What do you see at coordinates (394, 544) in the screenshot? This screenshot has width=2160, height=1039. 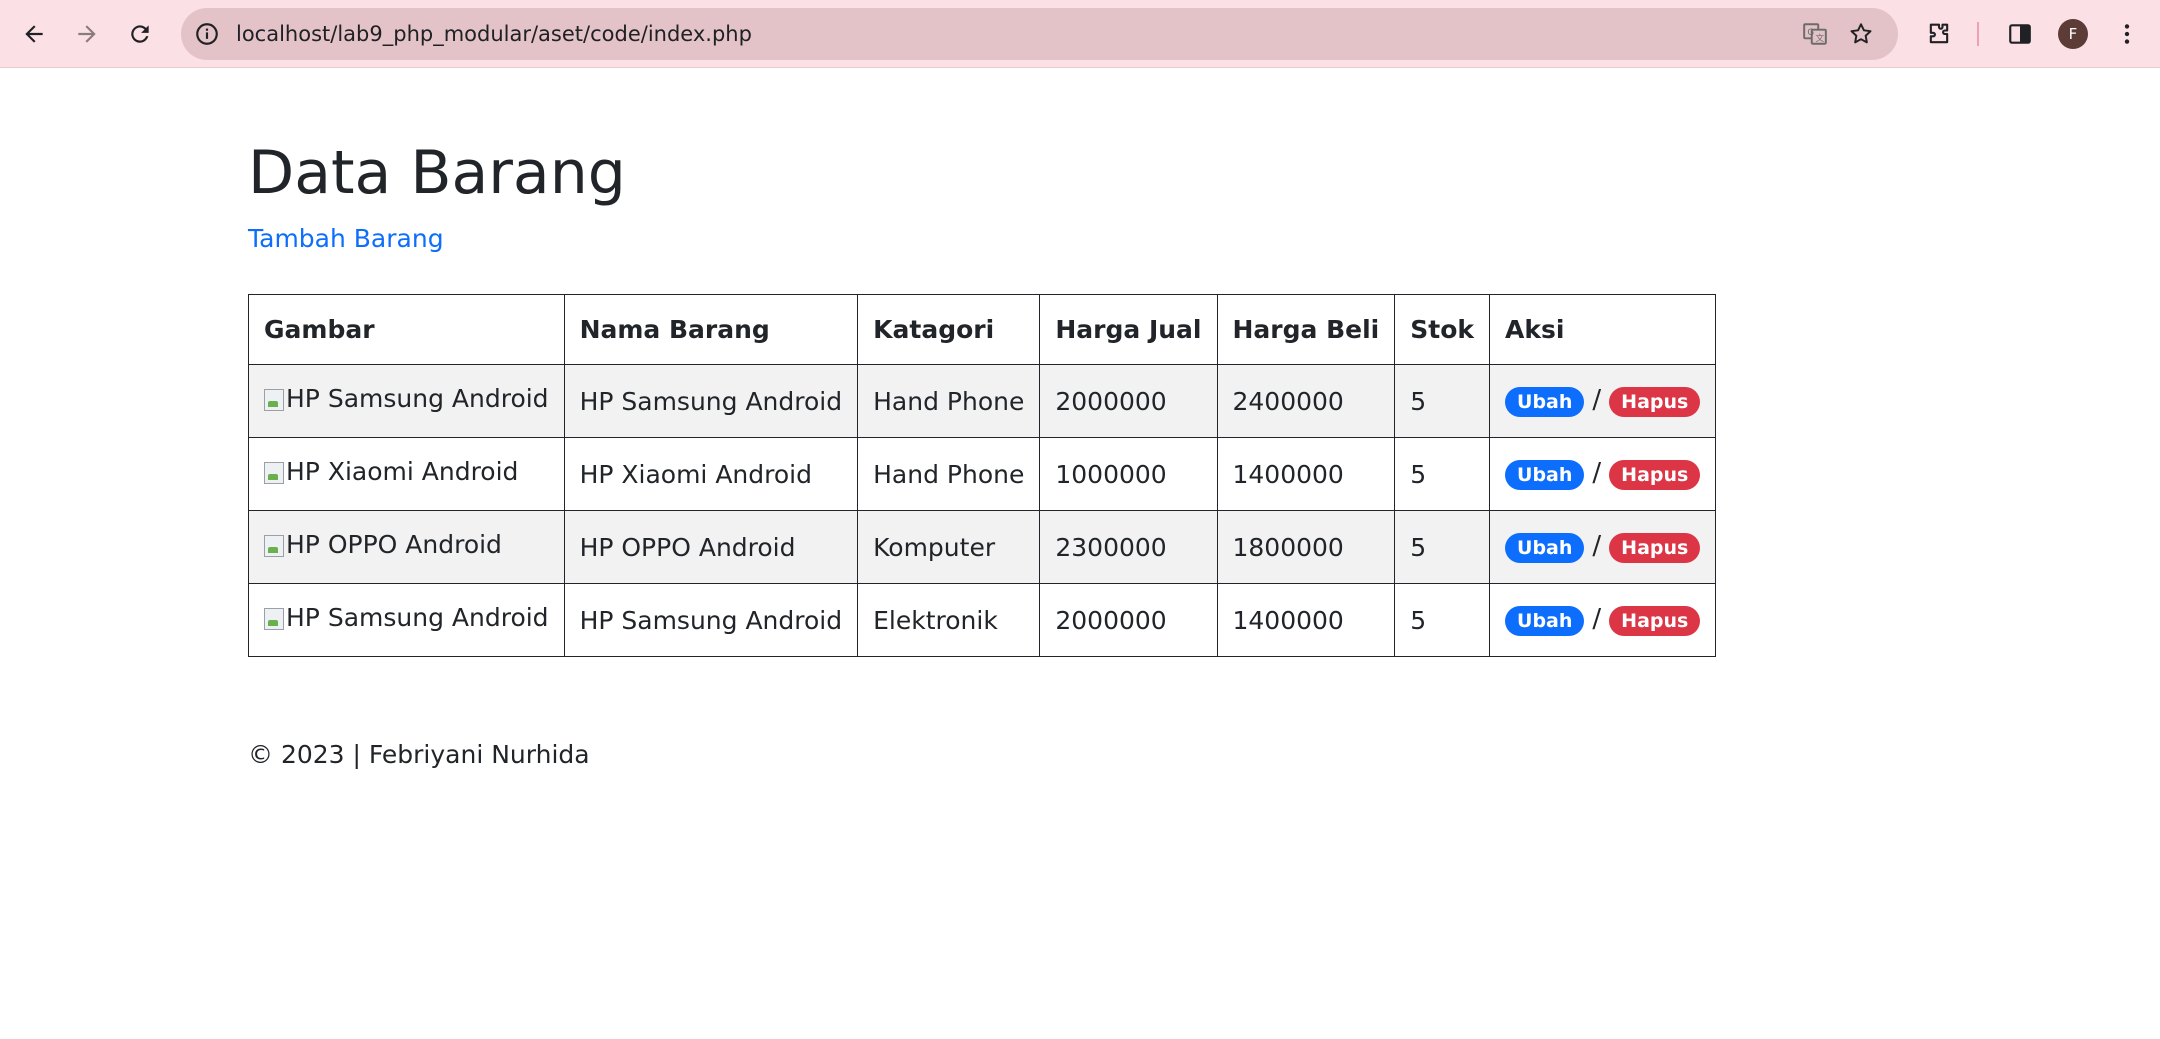 I see `image-alt-text: HP OPPO Android` at bounding box center [394, 544].